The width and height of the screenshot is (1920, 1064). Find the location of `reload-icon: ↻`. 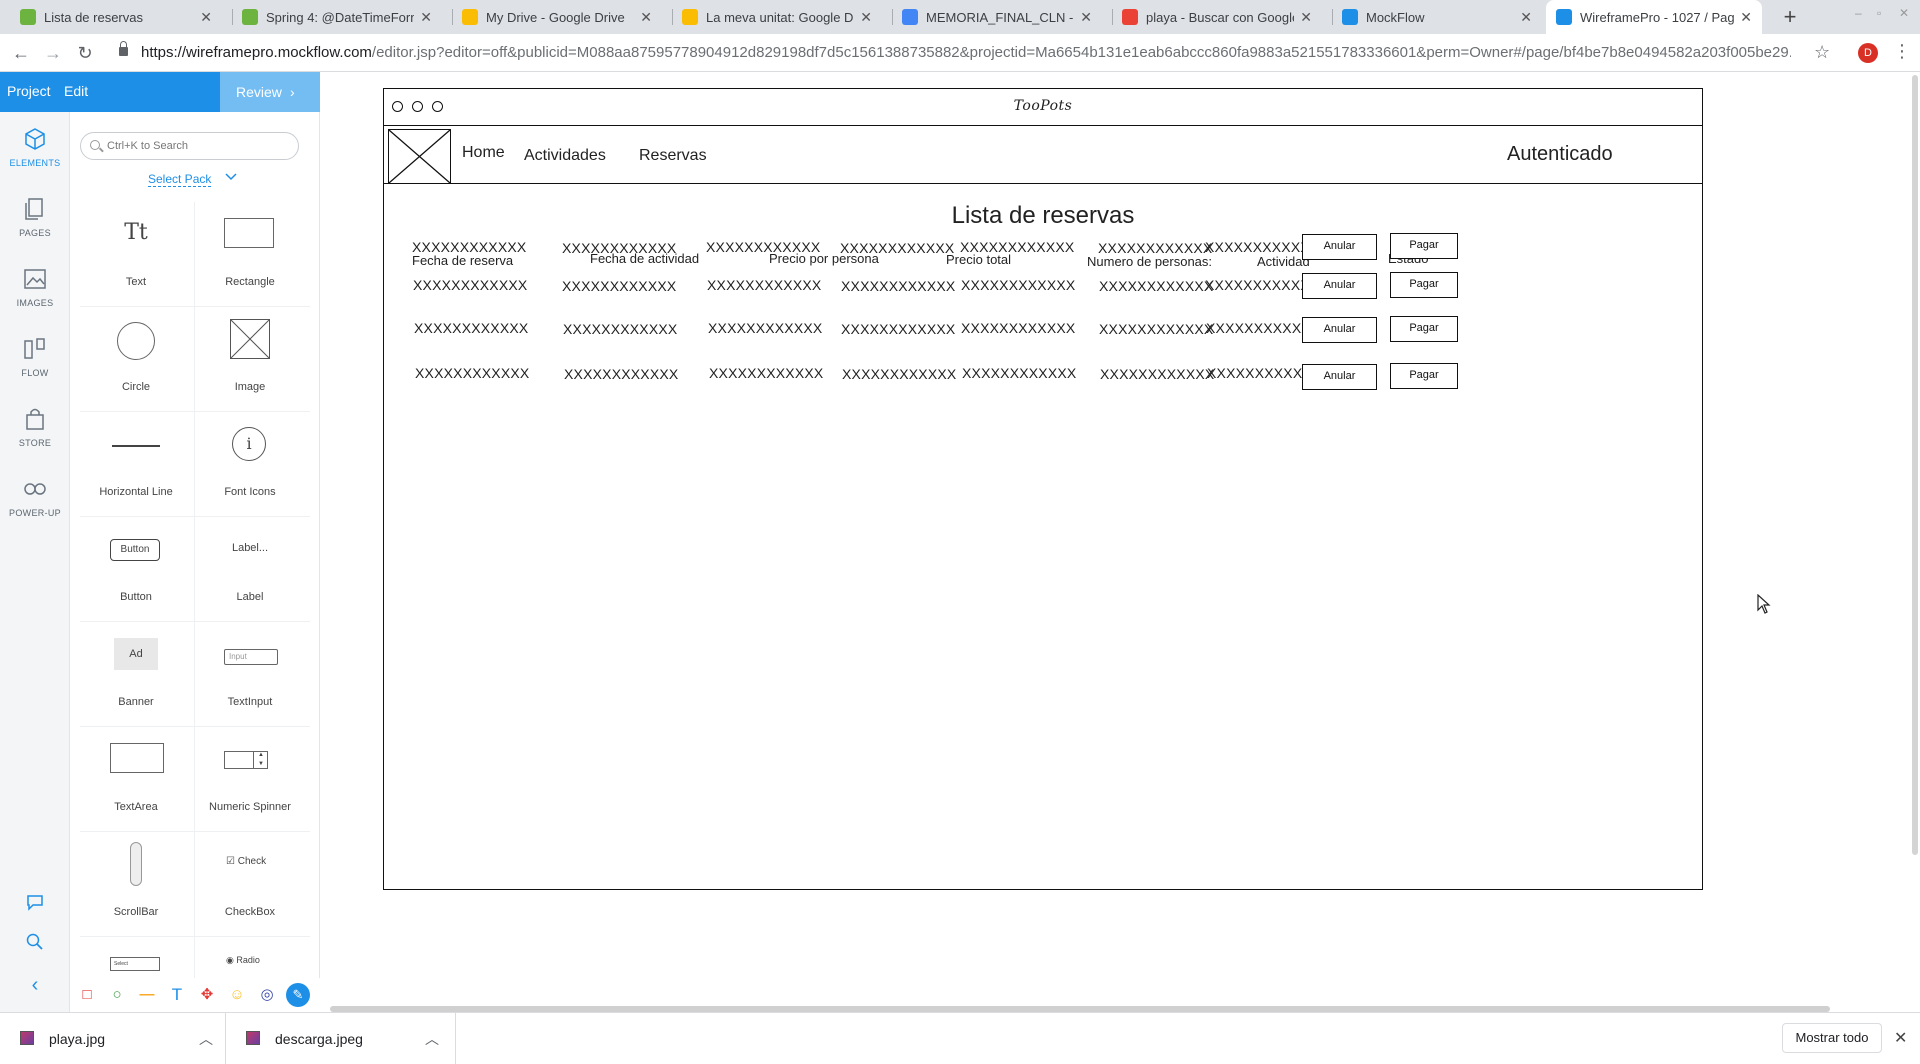

reload-icon: ↻ is located at coordinates (85, 53).